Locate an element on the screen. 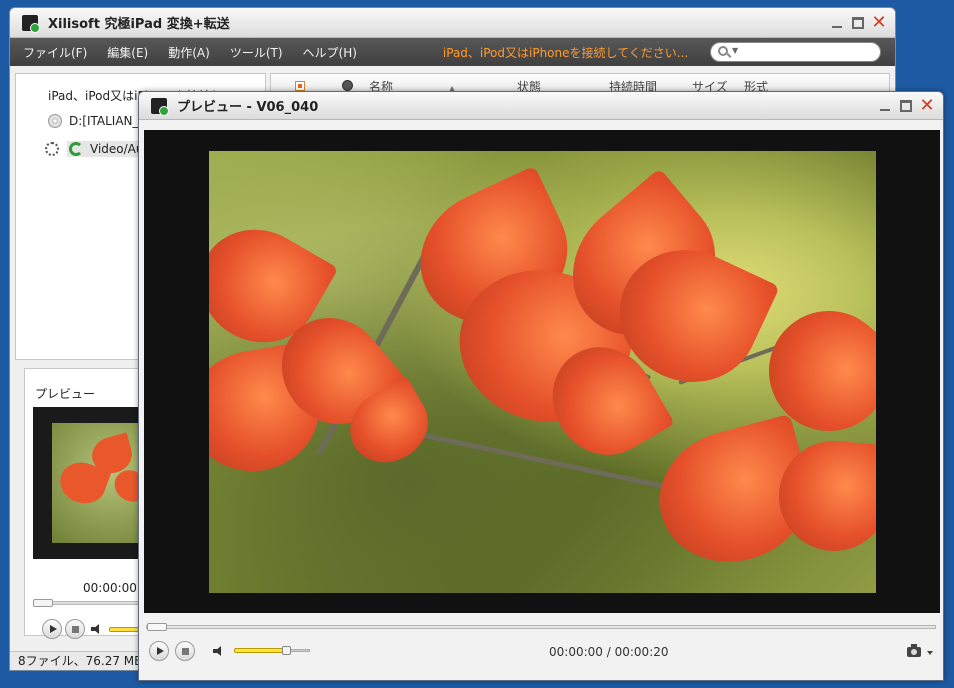 This screenshot has height=688, width=954. preview-pane-time: 00:00:00 / is located at coordinates (114, 588).